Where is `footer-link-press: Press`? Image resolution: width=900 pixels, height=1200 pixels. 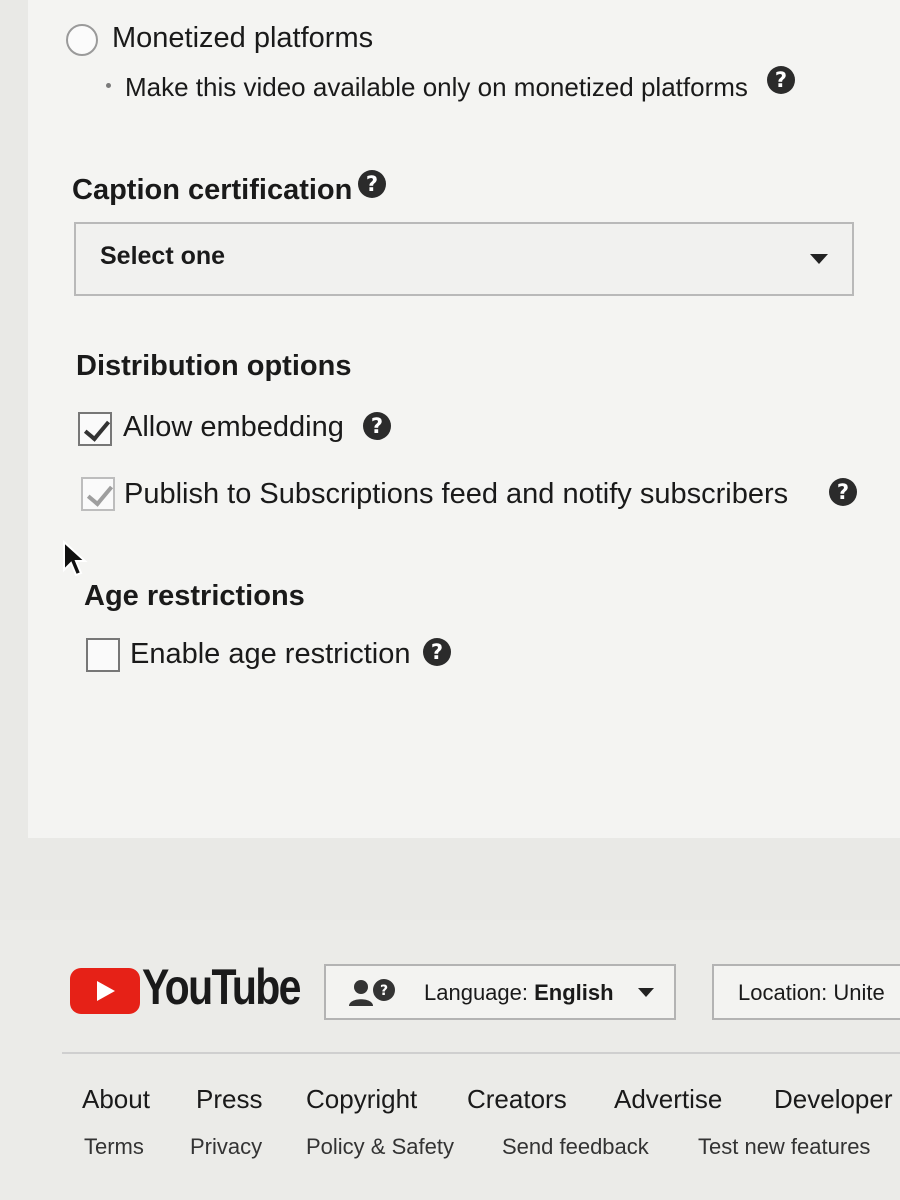 footer-link-press: Press is located at coordinates (229, 1099).